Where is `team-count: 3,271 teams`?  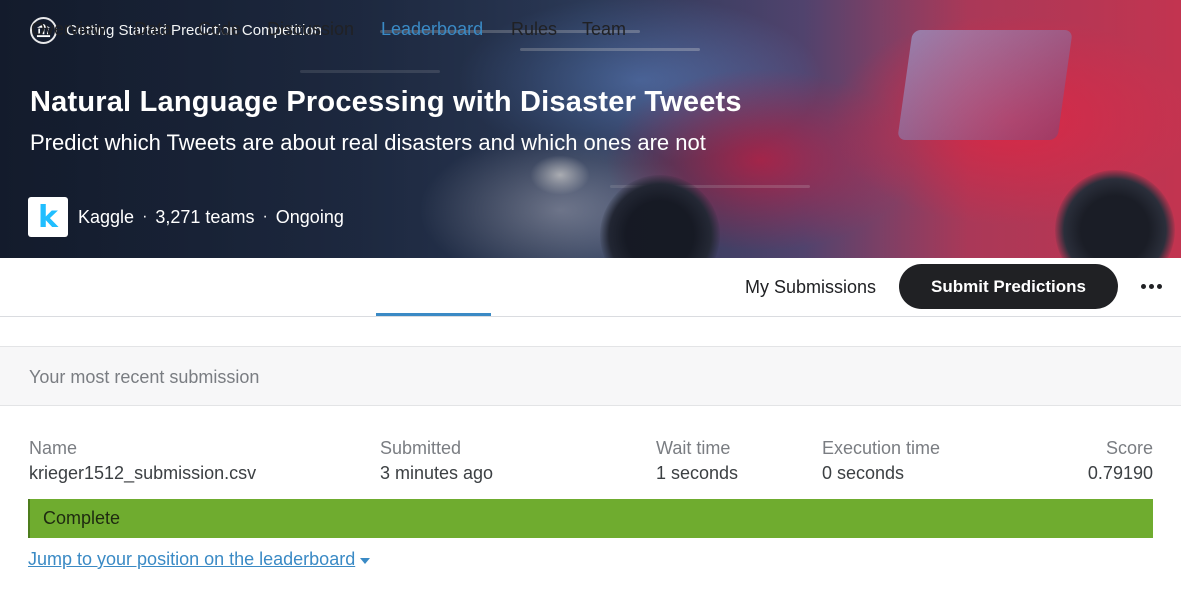 team-count: 3,271 teams is located at coordinates (205, 216).